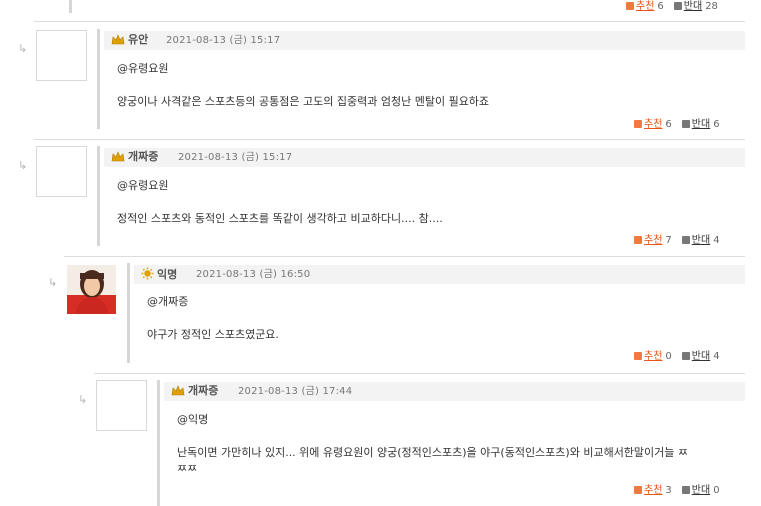 The height and width of the screenshot is (506, 761). Describe the element at coordinates (677, 490) in the screenshot. I see `vote-bar: 추천 3 반대 0` at that location.